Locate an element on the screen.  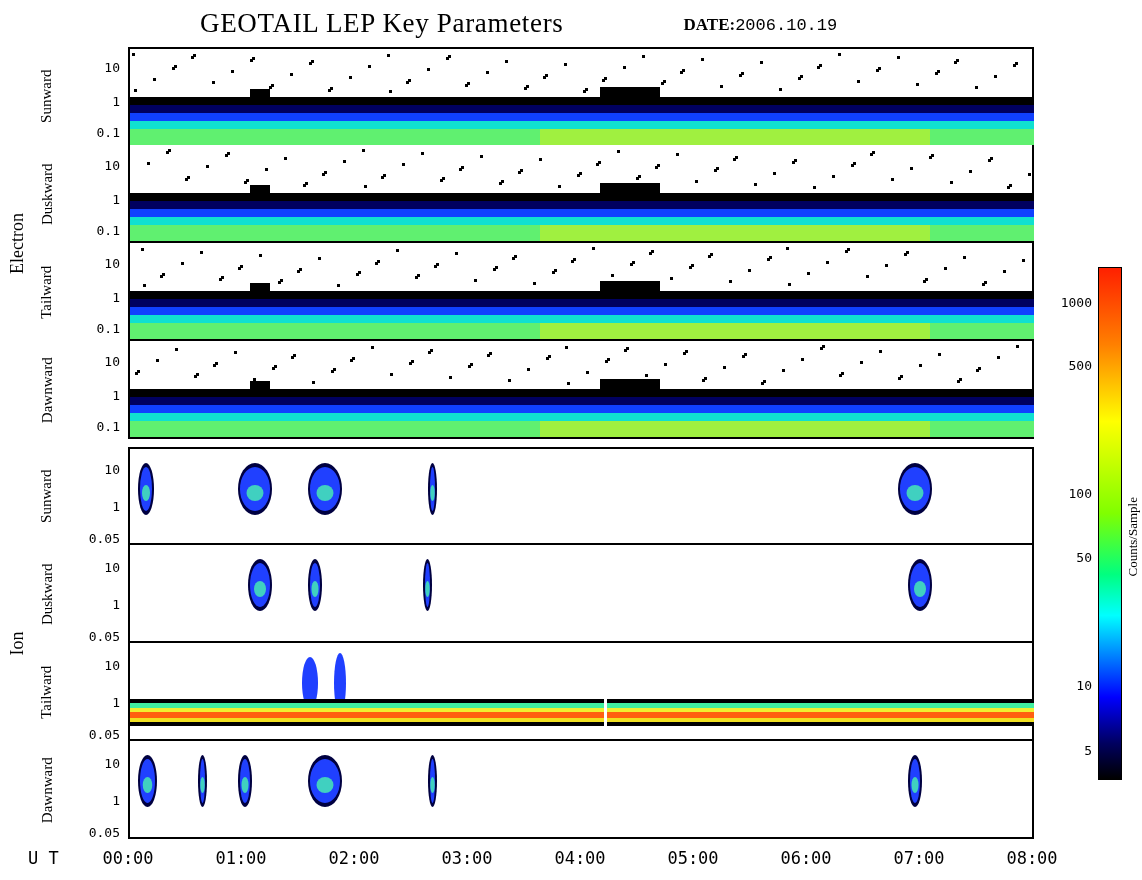
time-tick-label: 01:00 is located at coordinates (241, 859).